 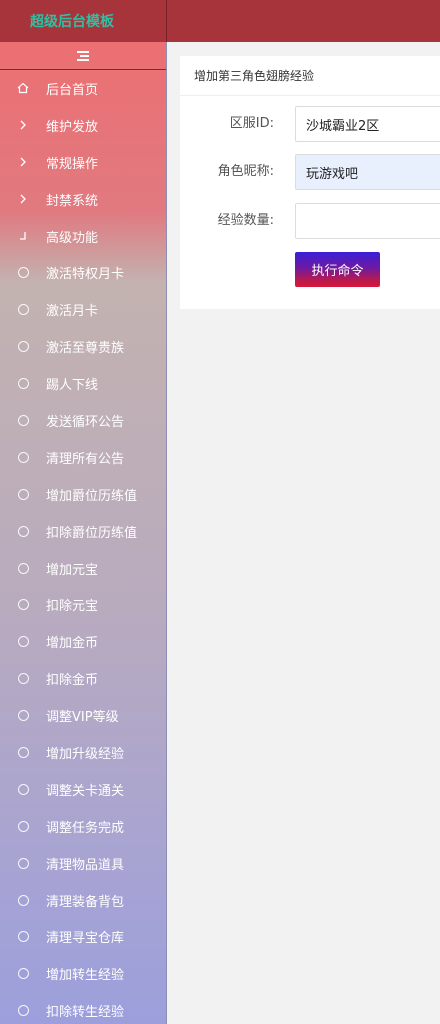 I want to click on sidebar-item: 增加转生经验, so click(x=83, y=973).